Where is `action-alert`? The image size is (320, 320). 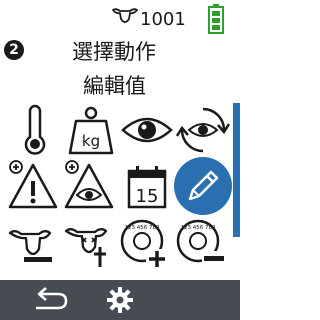 action-alert is located at coordinates (33, 186).